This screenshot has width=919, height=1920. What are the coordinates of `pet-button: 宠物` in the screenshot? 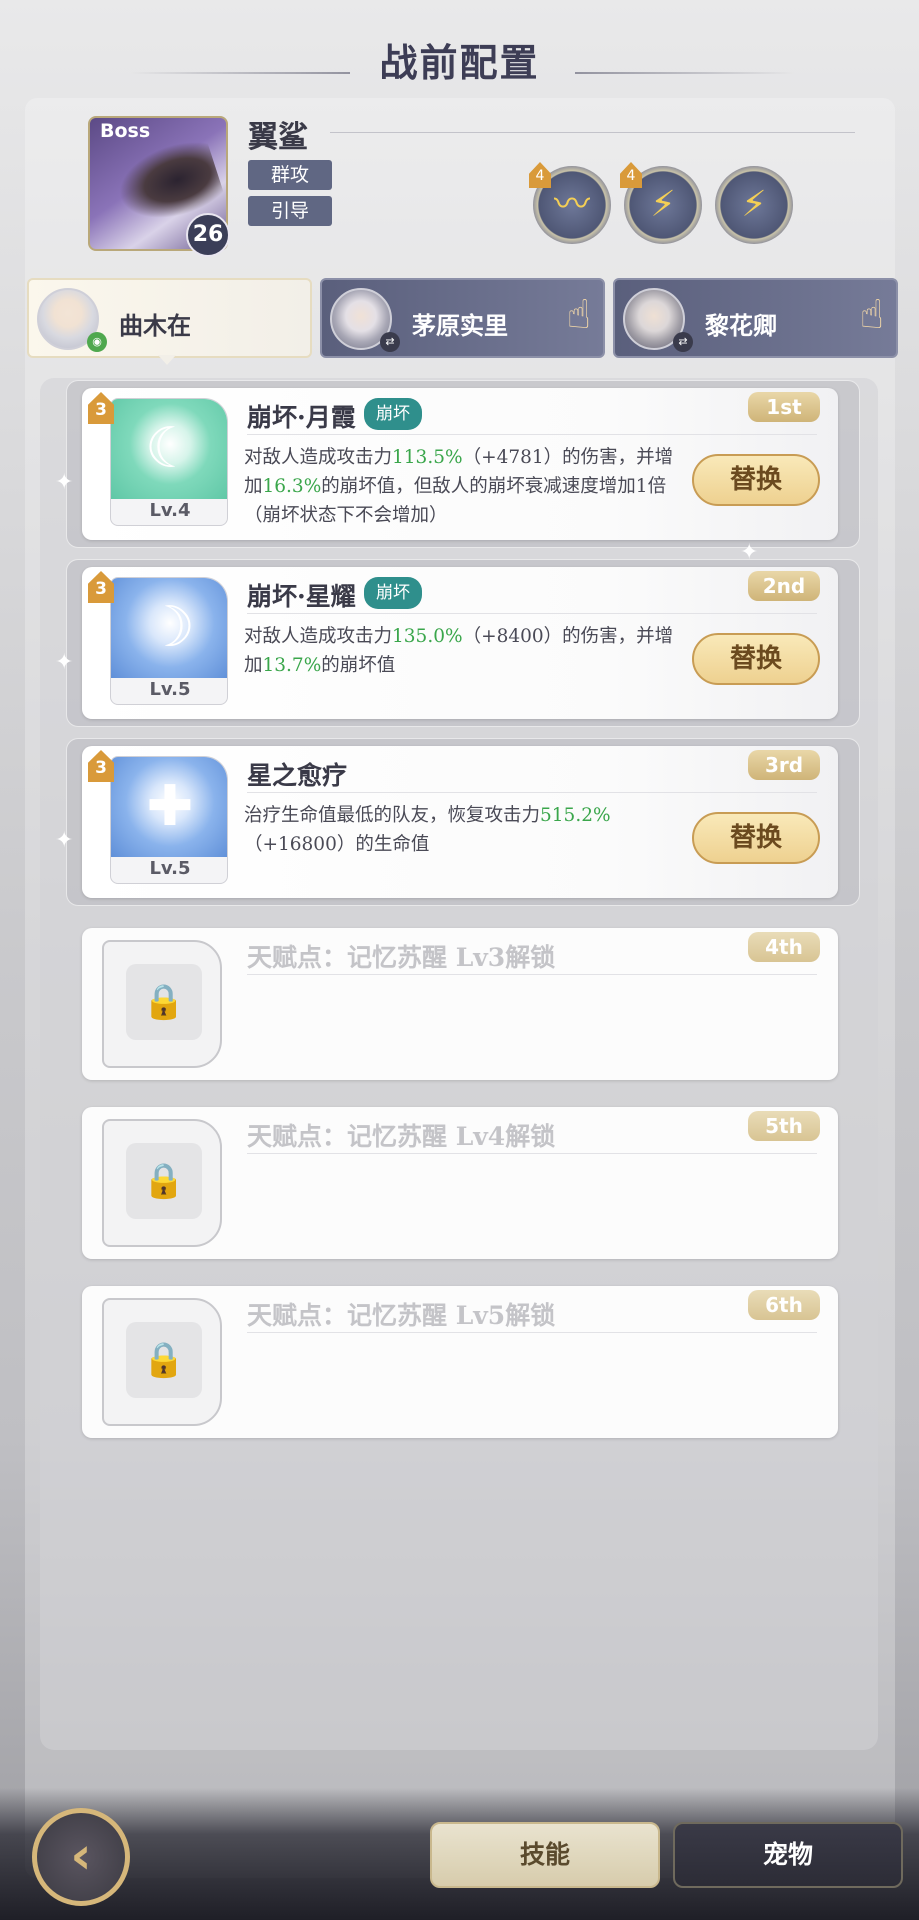 It's located at (788, 1855).